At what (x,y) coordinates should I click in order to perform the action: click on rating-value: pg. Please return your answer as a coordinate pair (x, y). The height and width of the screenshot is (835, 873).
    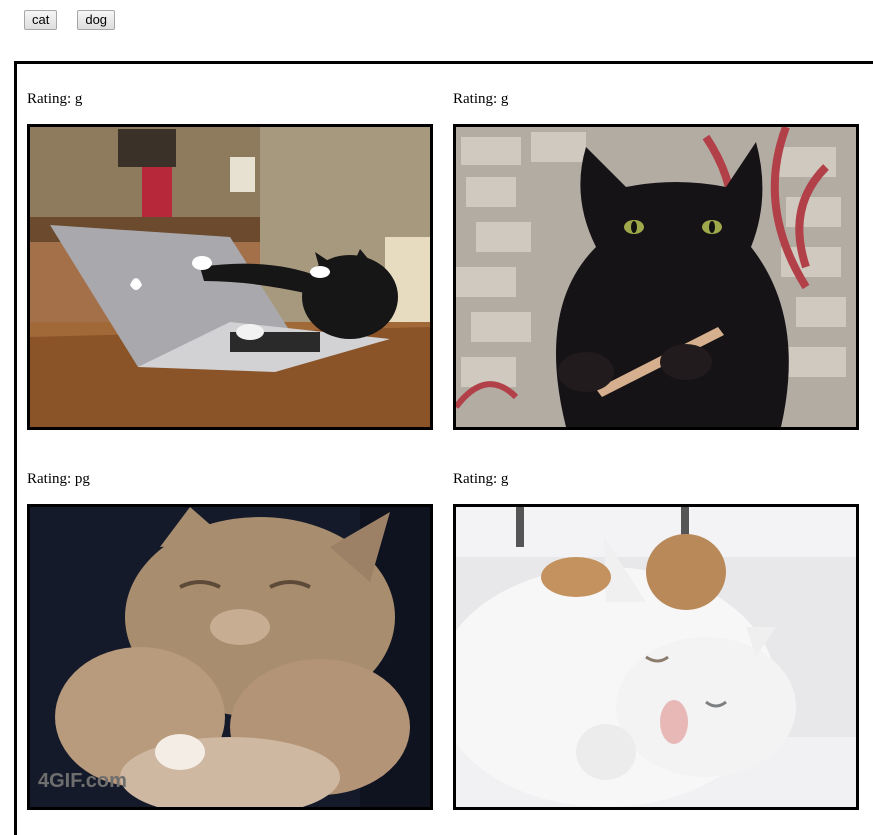
    Looking at the image, I should click on (82, 479).